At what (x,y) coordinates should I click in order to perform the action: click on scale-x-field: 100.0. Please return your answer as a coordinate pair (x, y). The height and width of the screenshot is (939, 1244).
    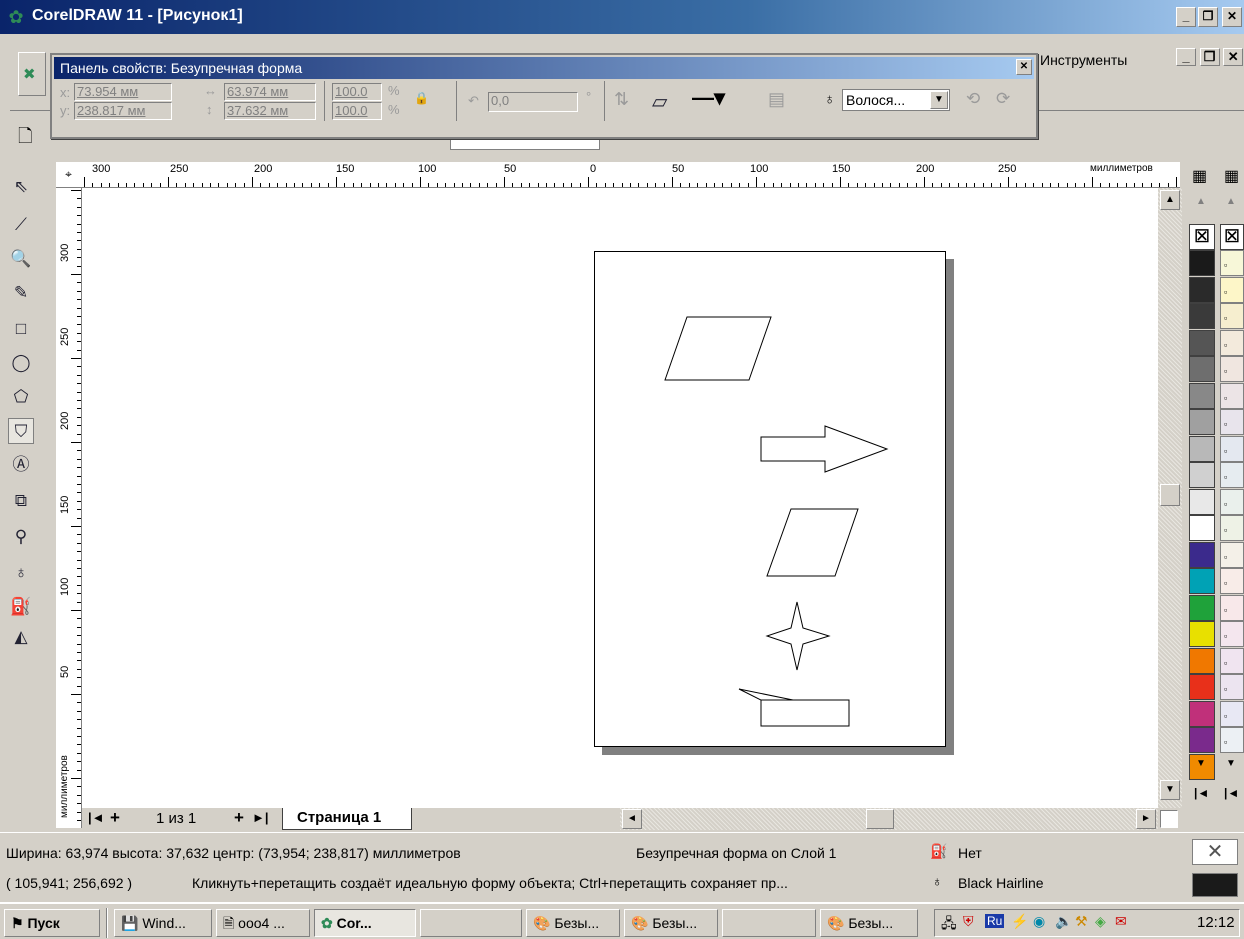
    Looking at the image, I should click on (357, 92).